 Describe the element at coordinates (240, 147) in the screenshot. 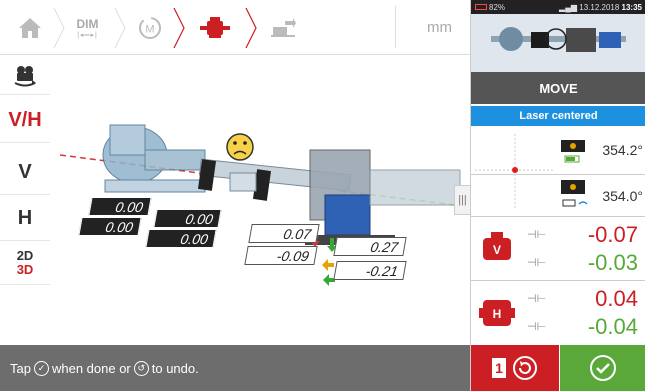

I see `sad-face-icon` at that location.